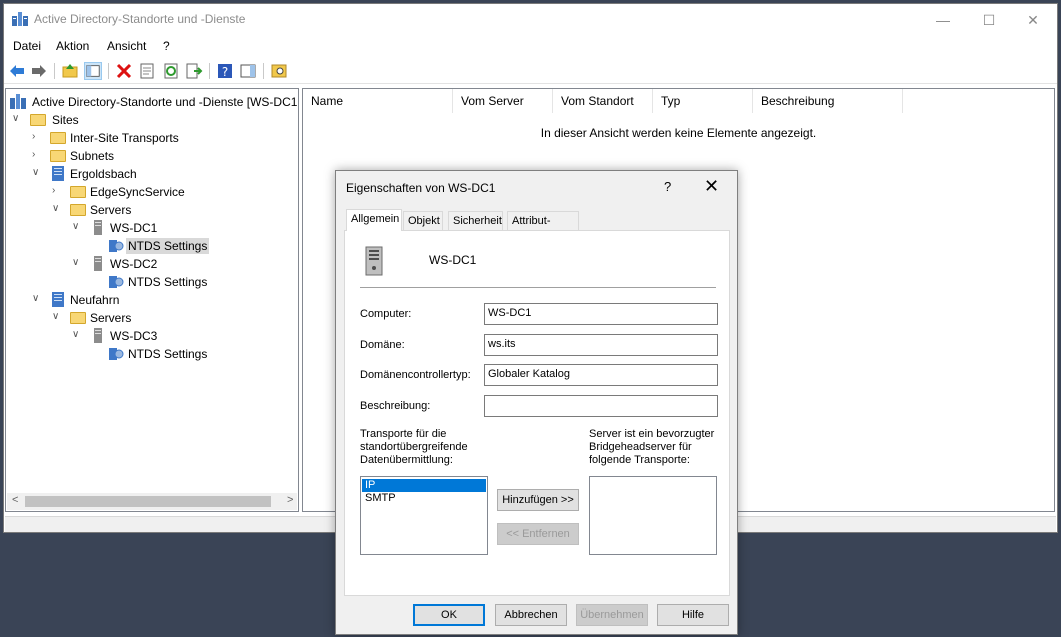  I want to click on cancel-button: Abbrechen, so click(531, 615).